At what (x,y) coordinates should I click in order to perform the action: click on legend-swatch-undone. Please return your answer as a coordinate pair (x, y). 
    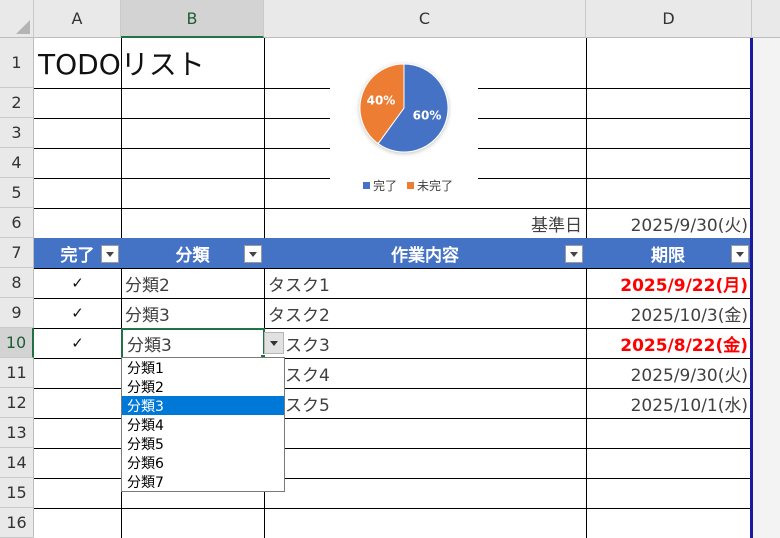
    Looking at the image, I should click on (410, 185).